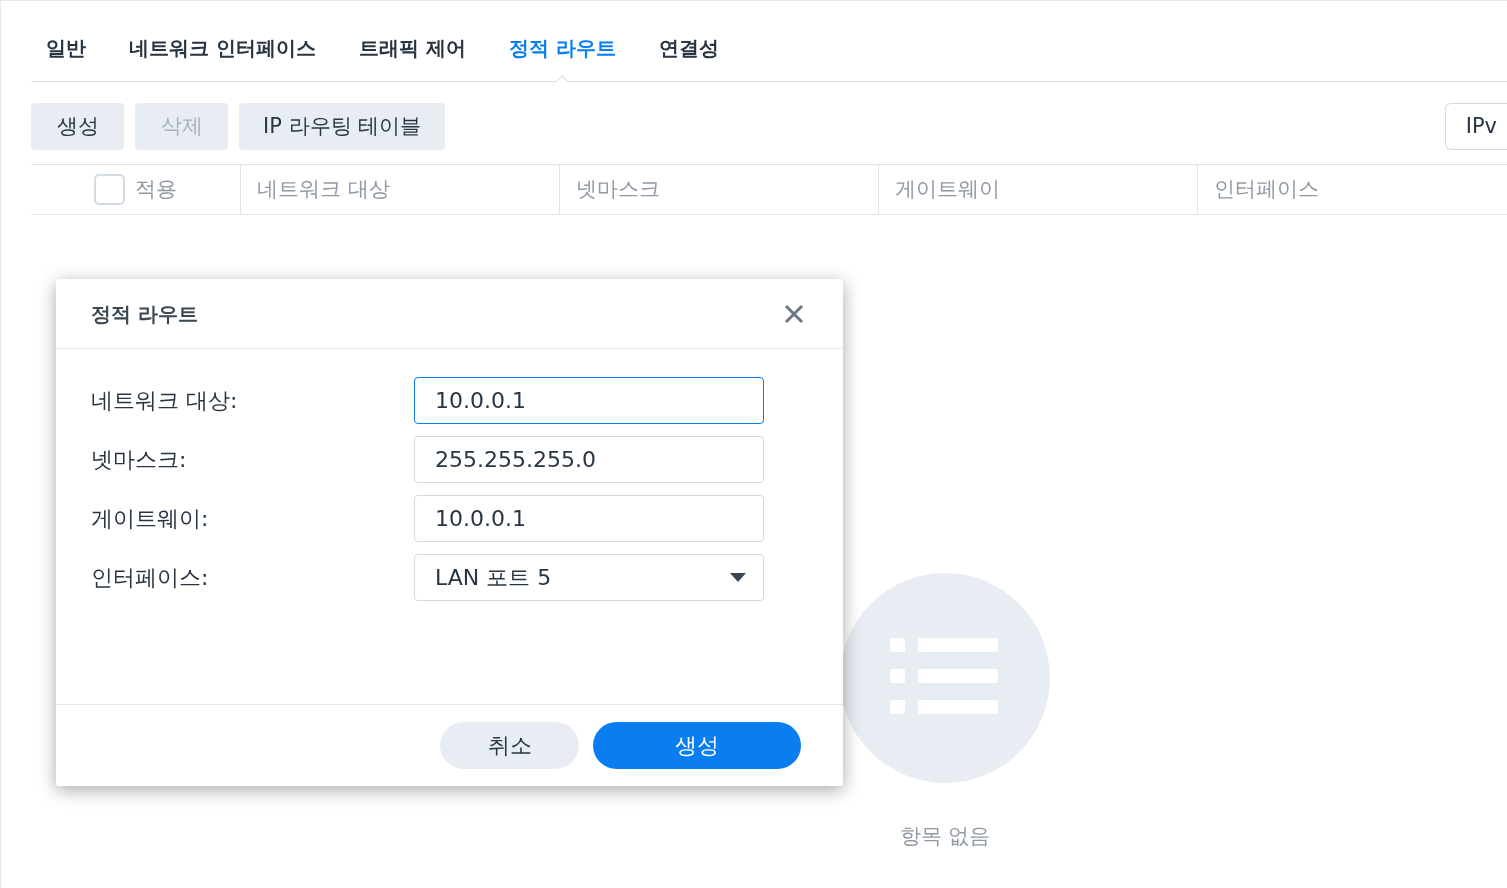 Image resolution: width=1507 pixels, height=888 pixels. What do you see at coordinates (947, 189) in the screenshot?
I see `column-header: 게이트웨이` at bounding box center [947, 189].